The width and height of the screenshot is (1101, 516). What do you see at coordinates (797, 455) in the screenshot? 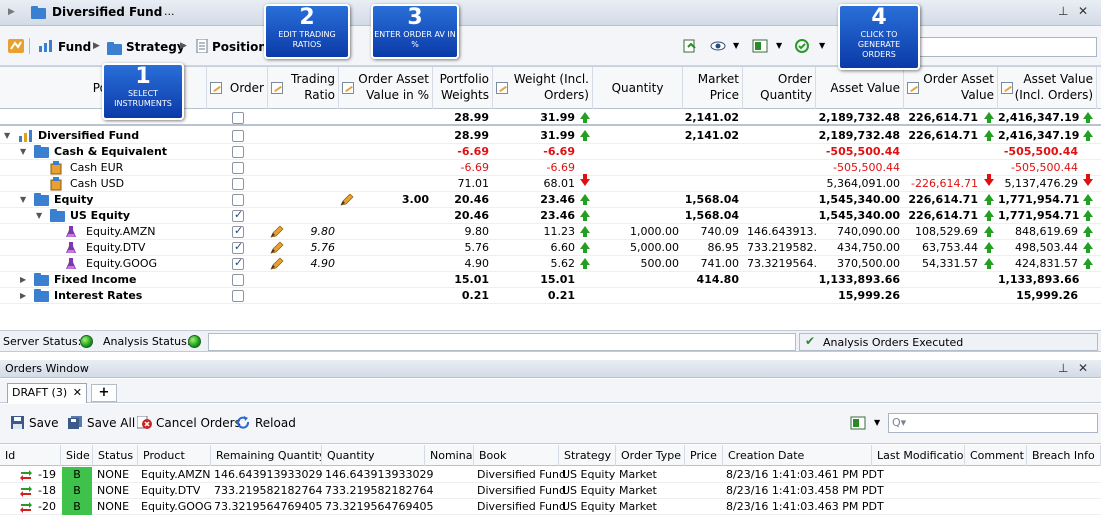
I see `orders-header-creation-date: Creation Date` at bounding box center [797, 455].